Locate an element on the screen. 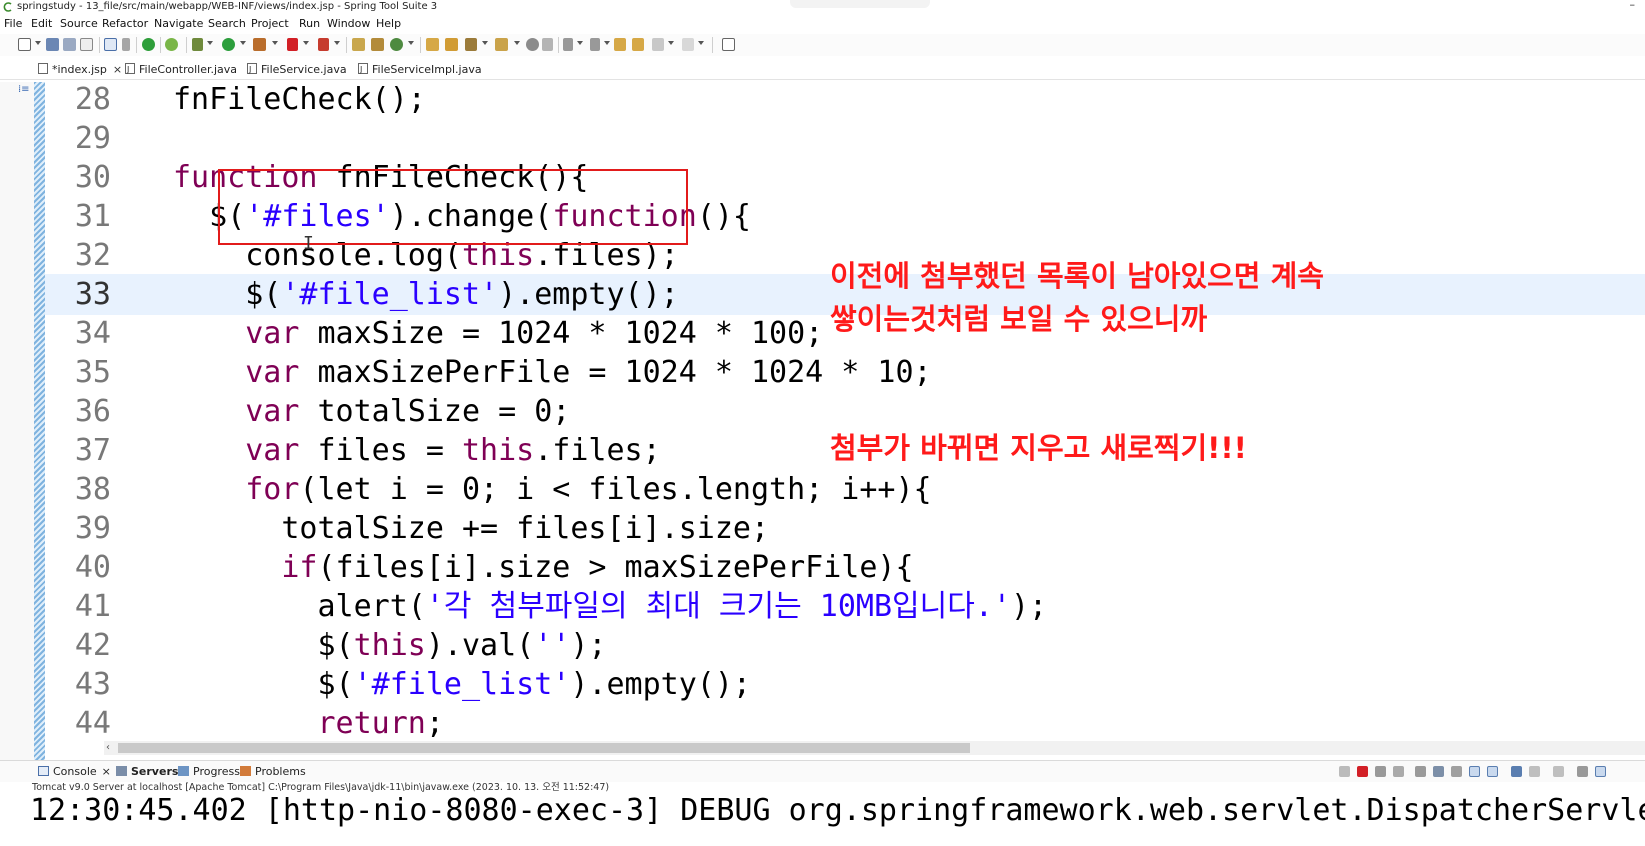 Image resolution: width=1645 pixels, height=846 pixels. annotation-note-1: 이전에 첨부했던 목록이 남아있으면 계속 is located at coordinates (1077, 276).